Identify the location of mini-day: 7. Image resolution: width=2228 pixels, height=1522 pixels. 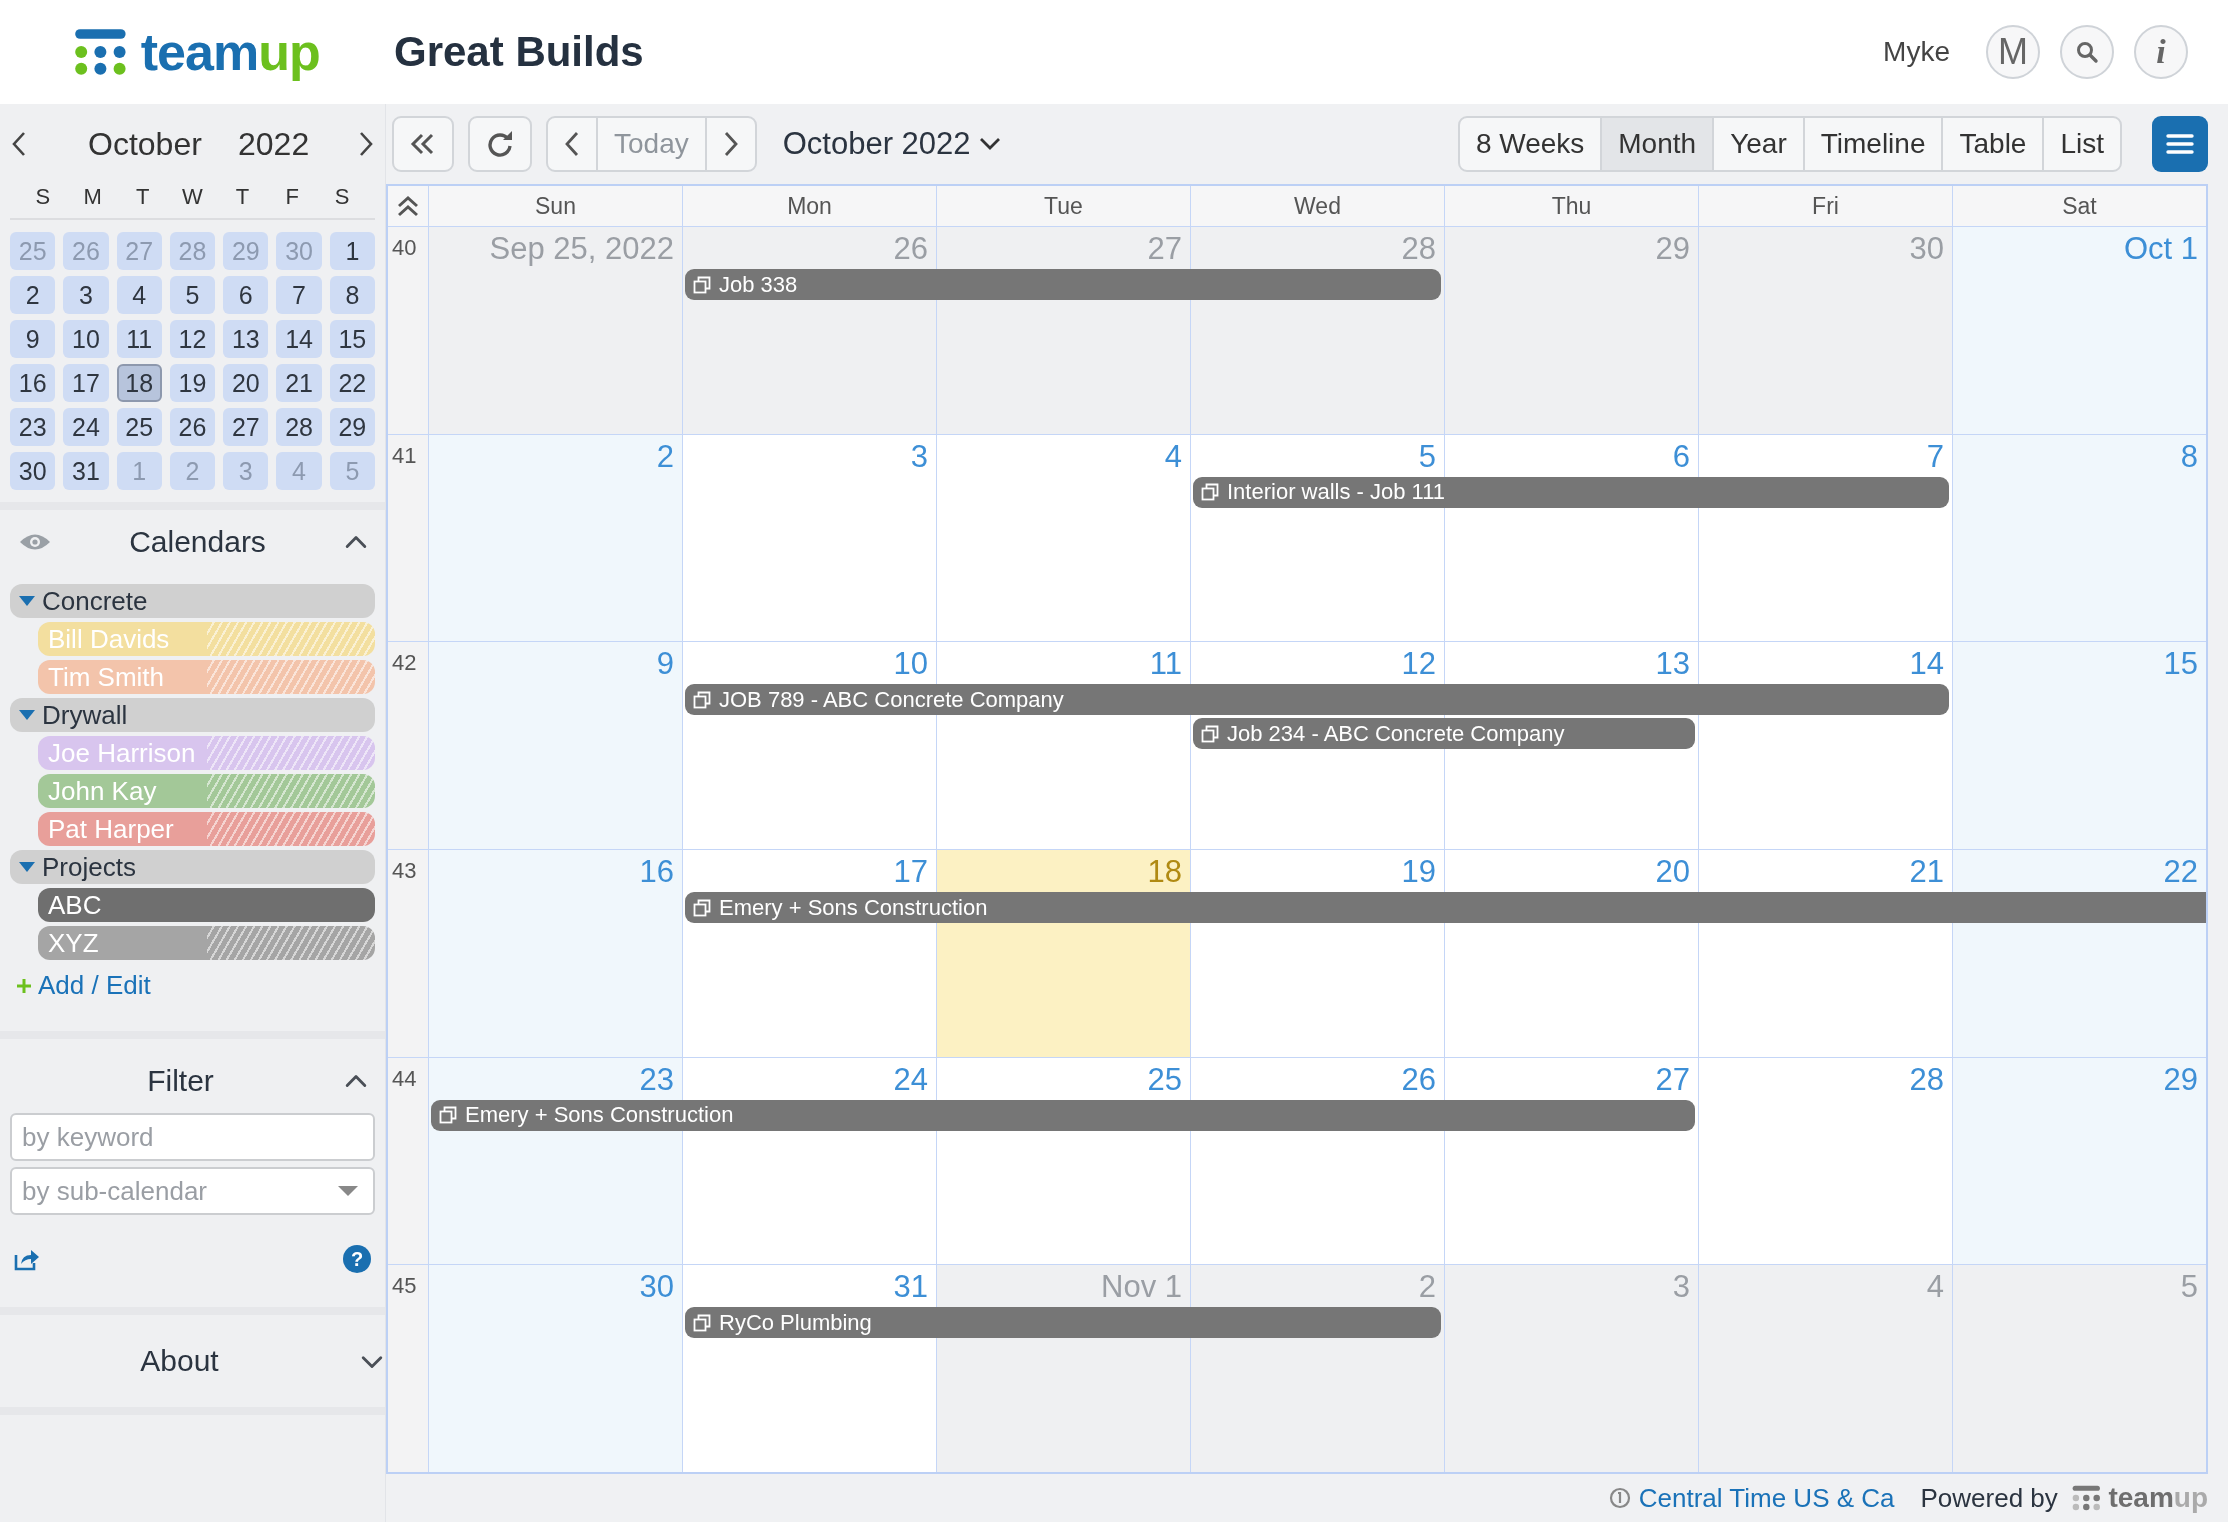
(299, 295).